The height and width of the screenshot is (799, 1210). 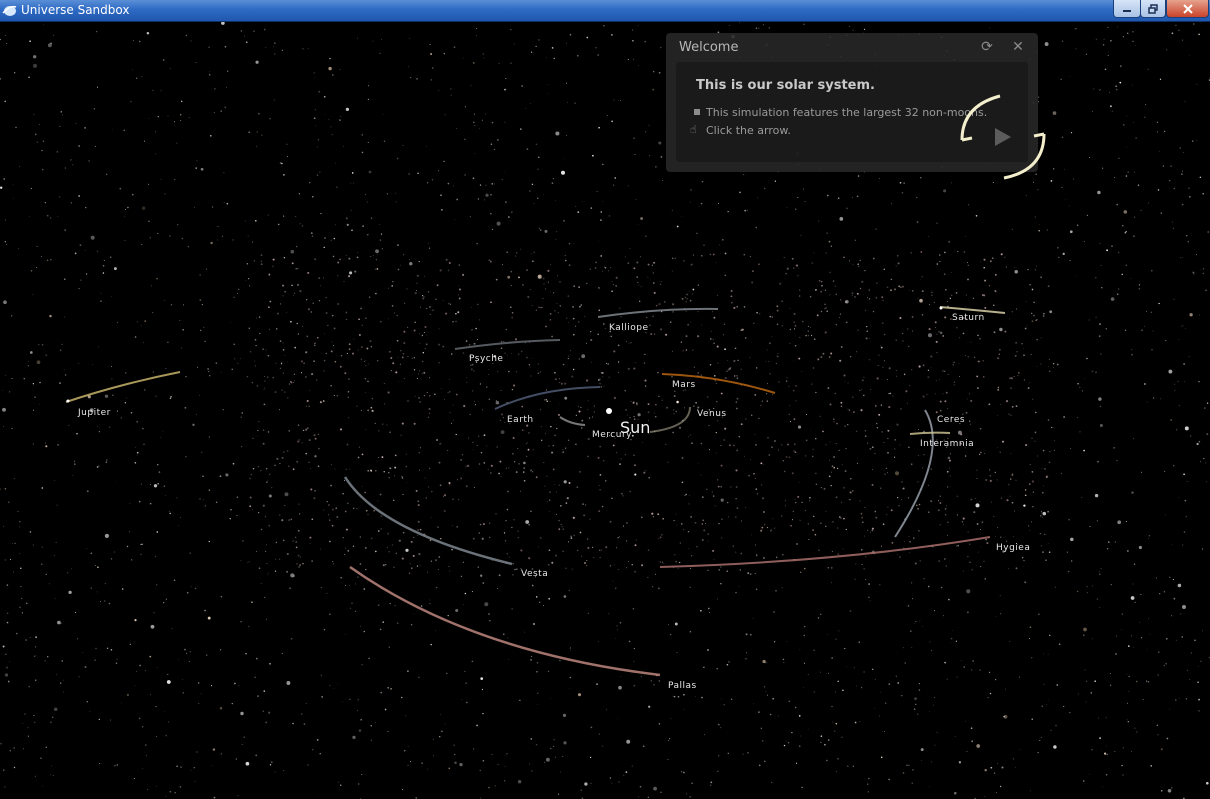 I want to click on bullet-text: Click the arrow., so click(x=748, y=130).